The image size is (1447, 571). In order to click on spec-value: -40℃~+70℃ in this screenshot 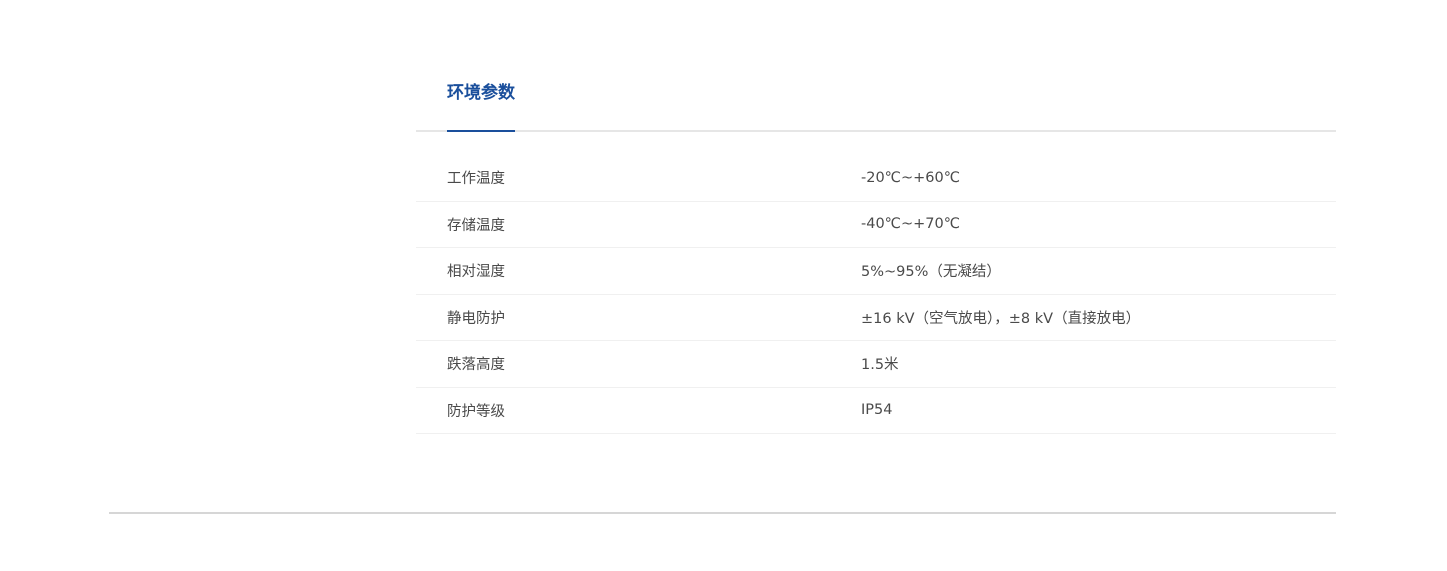, I will do `click(911, 224)`.